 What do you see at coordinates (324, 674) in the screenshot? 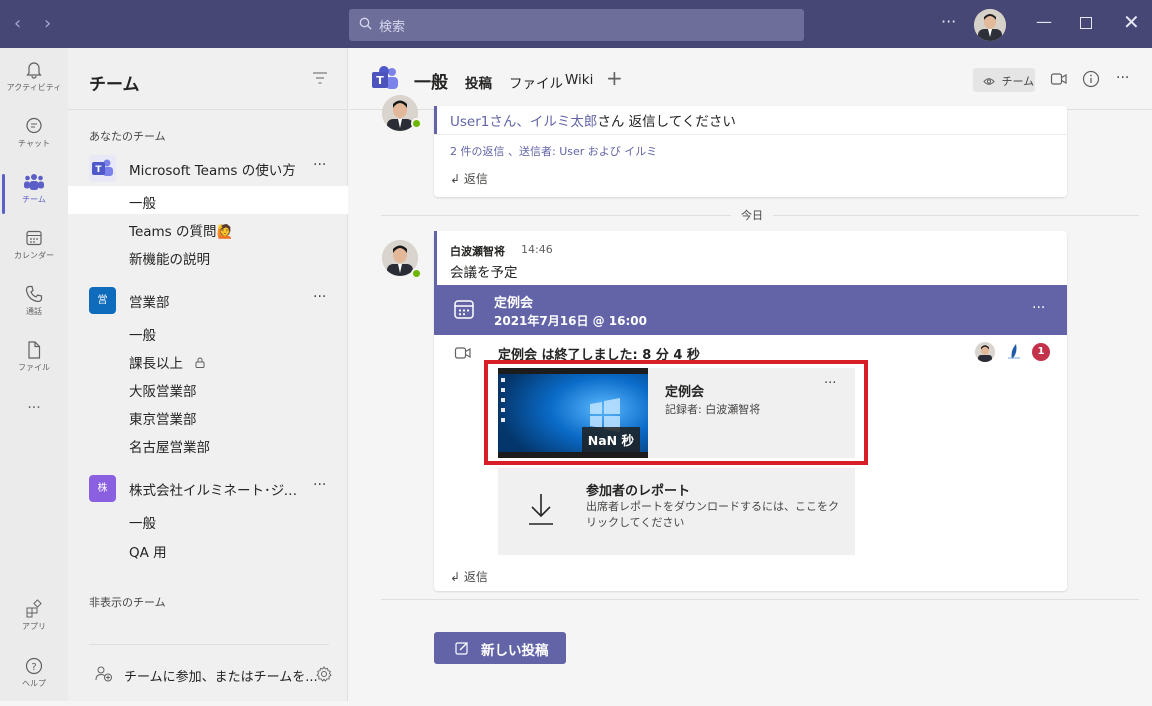
I see `gear-icon` at bounding box center [324, 674].